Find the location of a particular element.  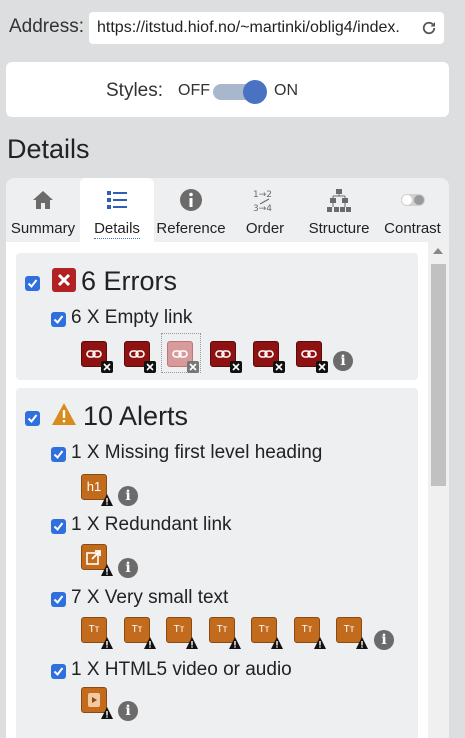

tab-bar: Summary Details Reference 1→2 3→4 Order is located at coordinates (227, 210).